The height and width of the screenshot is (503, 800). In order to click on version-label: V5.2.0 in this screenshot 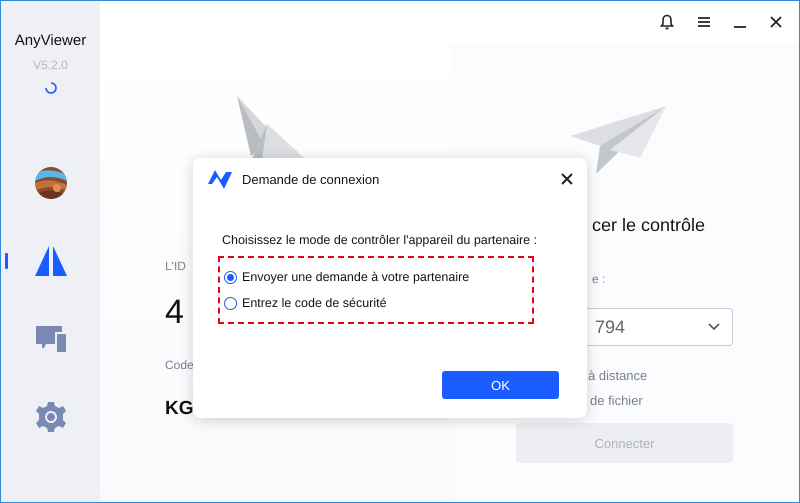, I will do `click(50, 65)`.